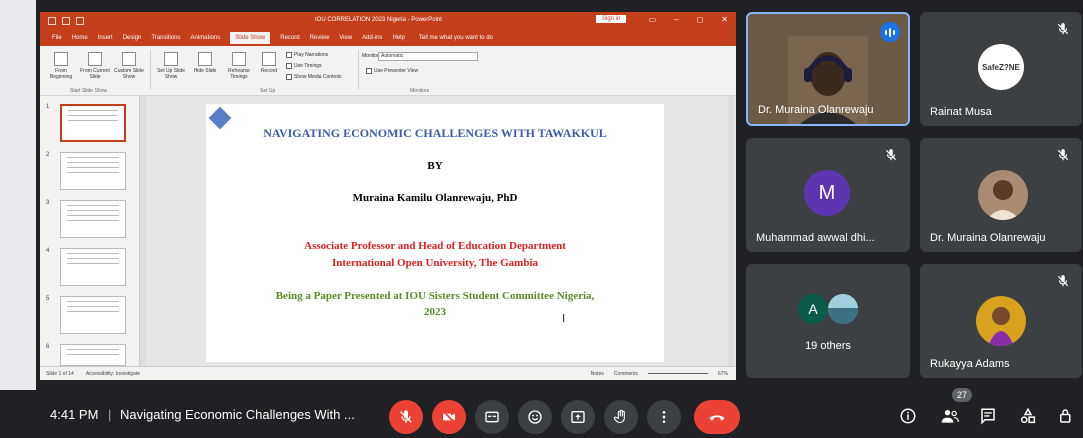 The height and width of the screenshot is (438, 1083). Describe the element at coordinates (18, 195) in the screenshot. I see `left-gutter` at that location.